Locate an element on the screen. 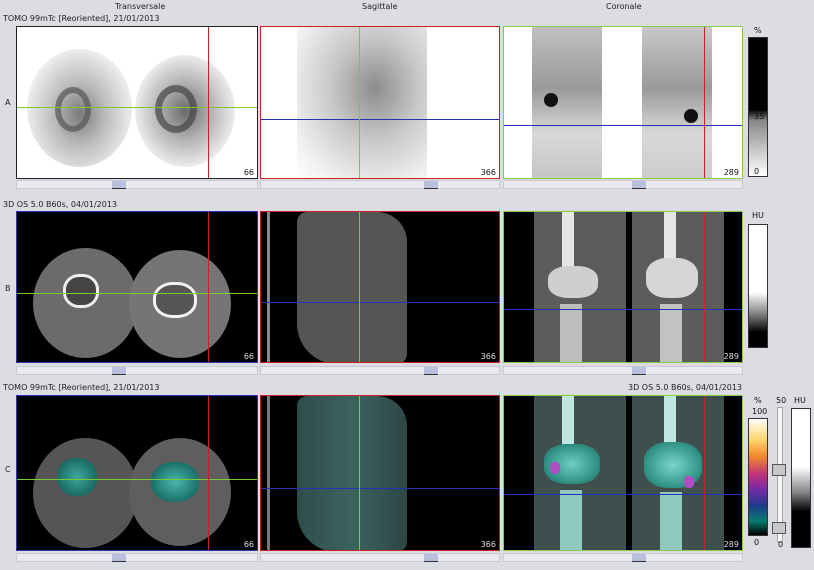  row-b-transversal-slider is located at coordinates (137, 370).